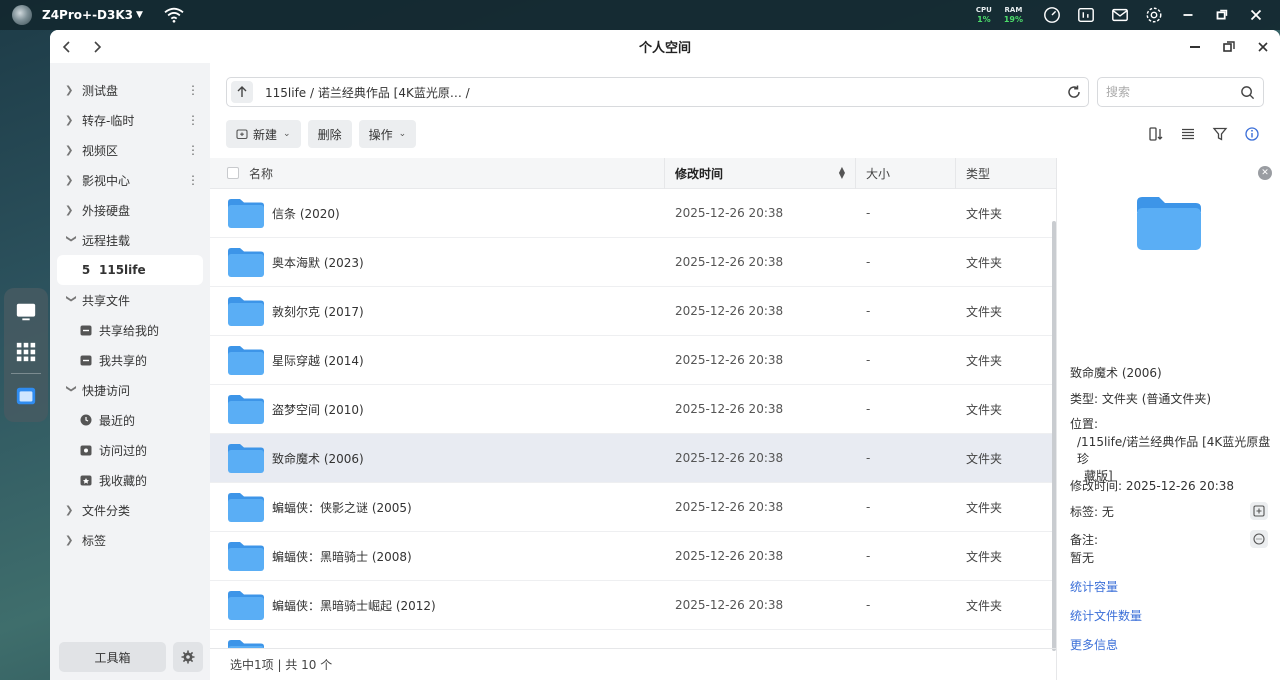  I want to click on filter-icon, so click(1220, 134).